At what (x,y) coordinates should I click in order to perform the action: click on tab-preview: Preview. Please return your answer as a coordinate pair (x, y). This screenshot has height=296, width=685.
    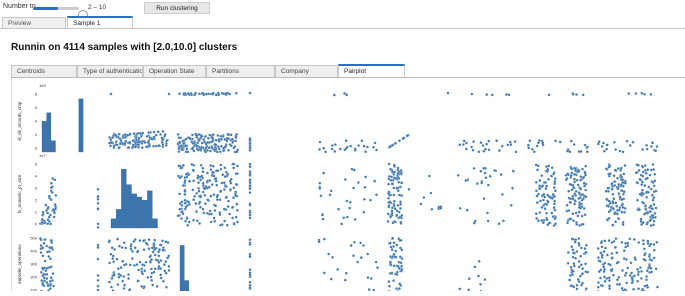
    Looking at the image, I should click on (34, 22).